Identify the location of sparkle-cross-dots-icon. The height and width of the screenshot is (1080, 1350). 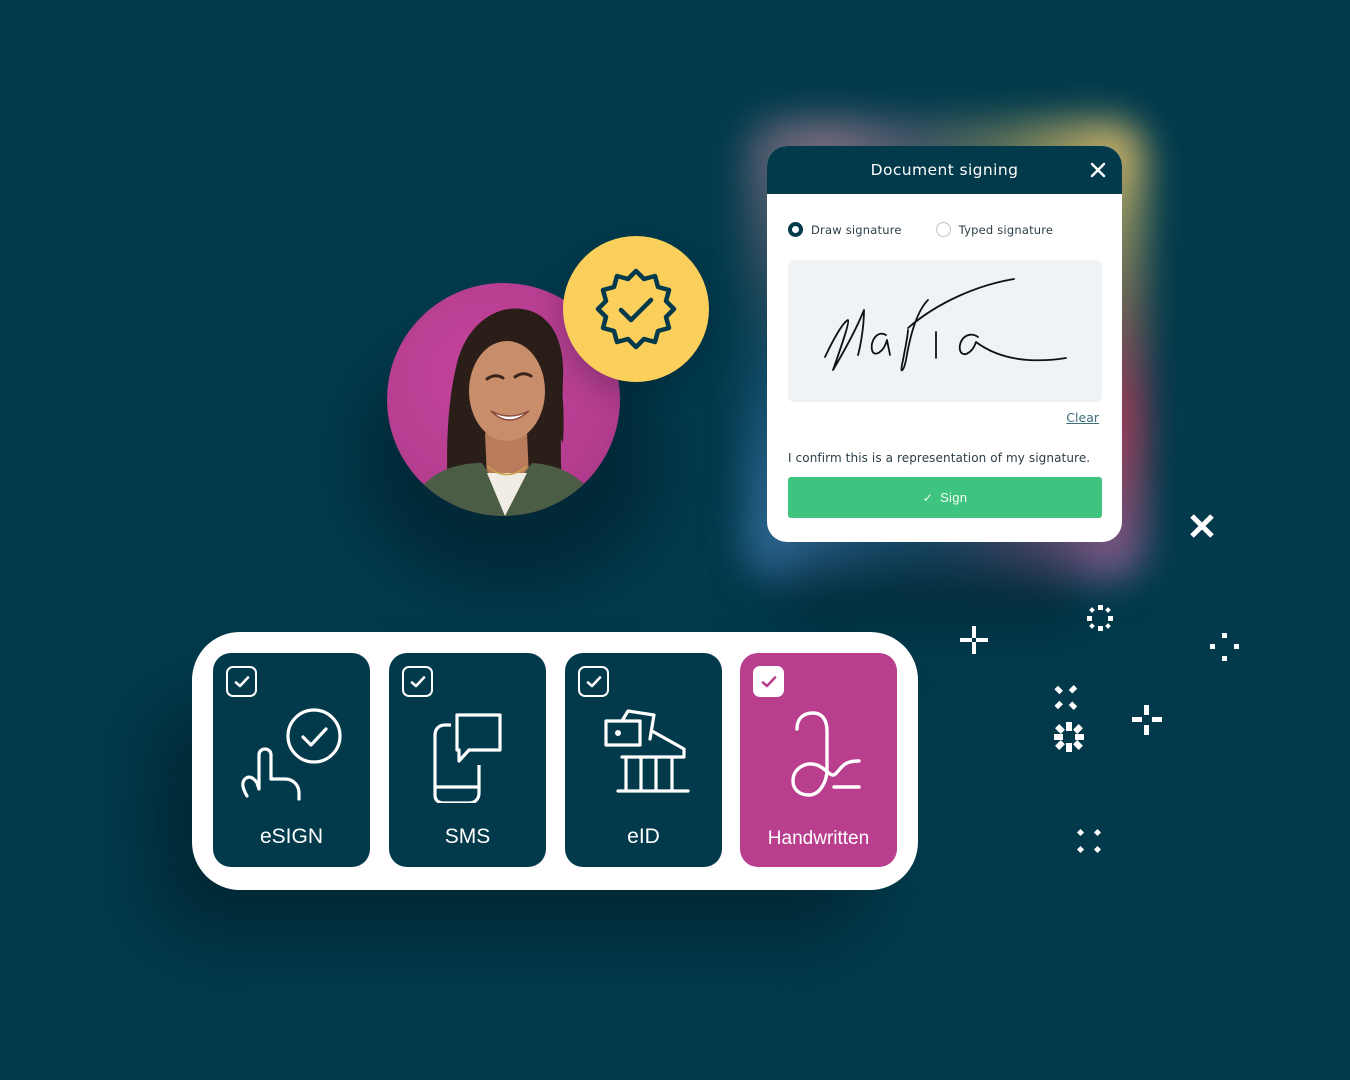
(1147, 720).